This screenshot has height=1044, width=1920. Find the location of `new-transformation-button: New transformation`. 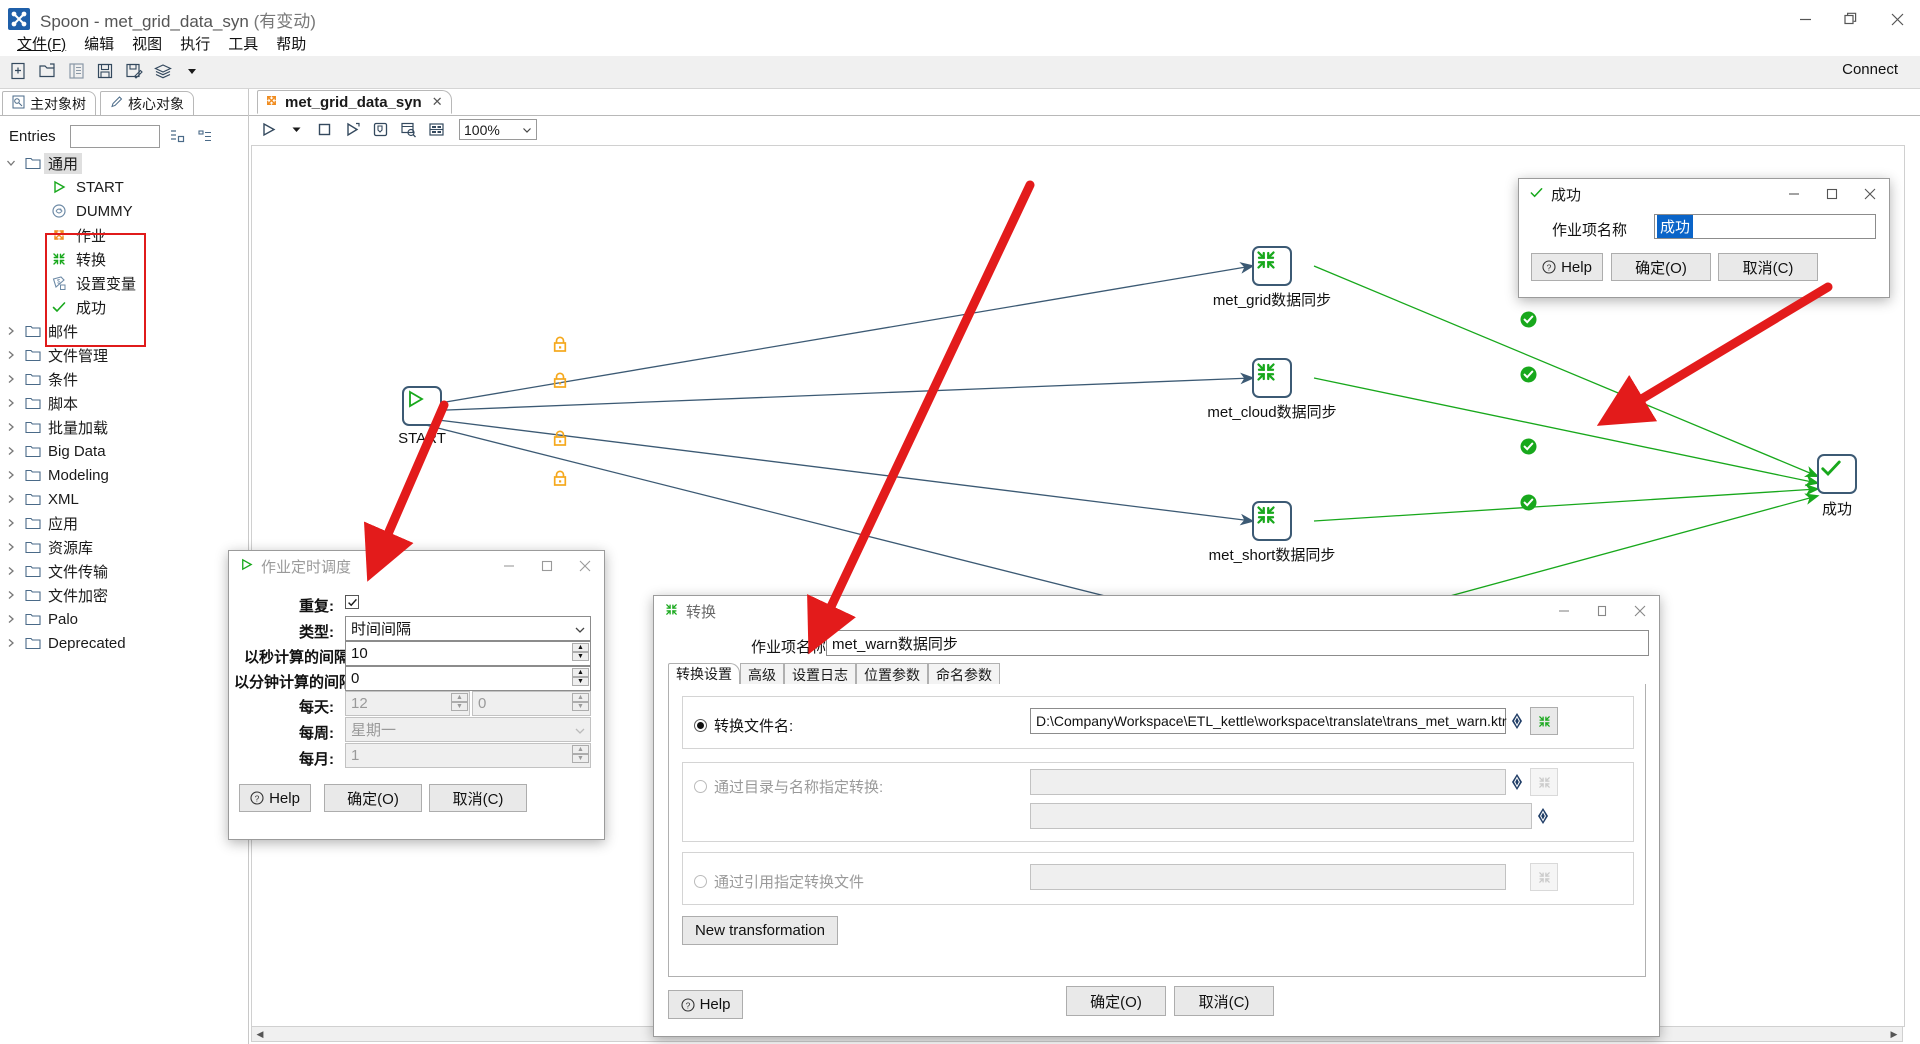

new-transformation-button: New transformation is located at coordinates (760, 930).